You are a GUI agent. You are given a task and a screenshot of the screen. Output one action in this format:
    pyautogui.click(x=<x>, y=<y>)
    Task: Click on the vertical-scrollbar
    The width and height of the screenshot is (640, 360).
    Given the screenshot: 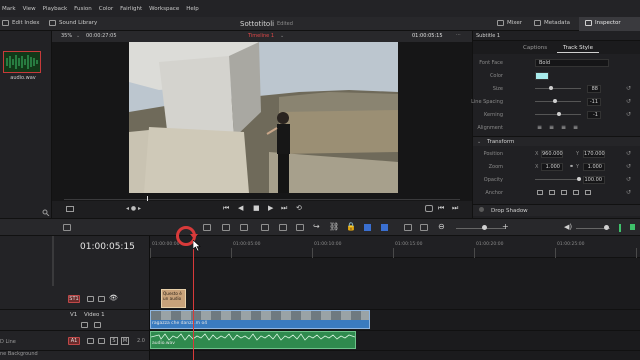 What is the action you would take?
    pyautogui.click(x=53, y=261)
    